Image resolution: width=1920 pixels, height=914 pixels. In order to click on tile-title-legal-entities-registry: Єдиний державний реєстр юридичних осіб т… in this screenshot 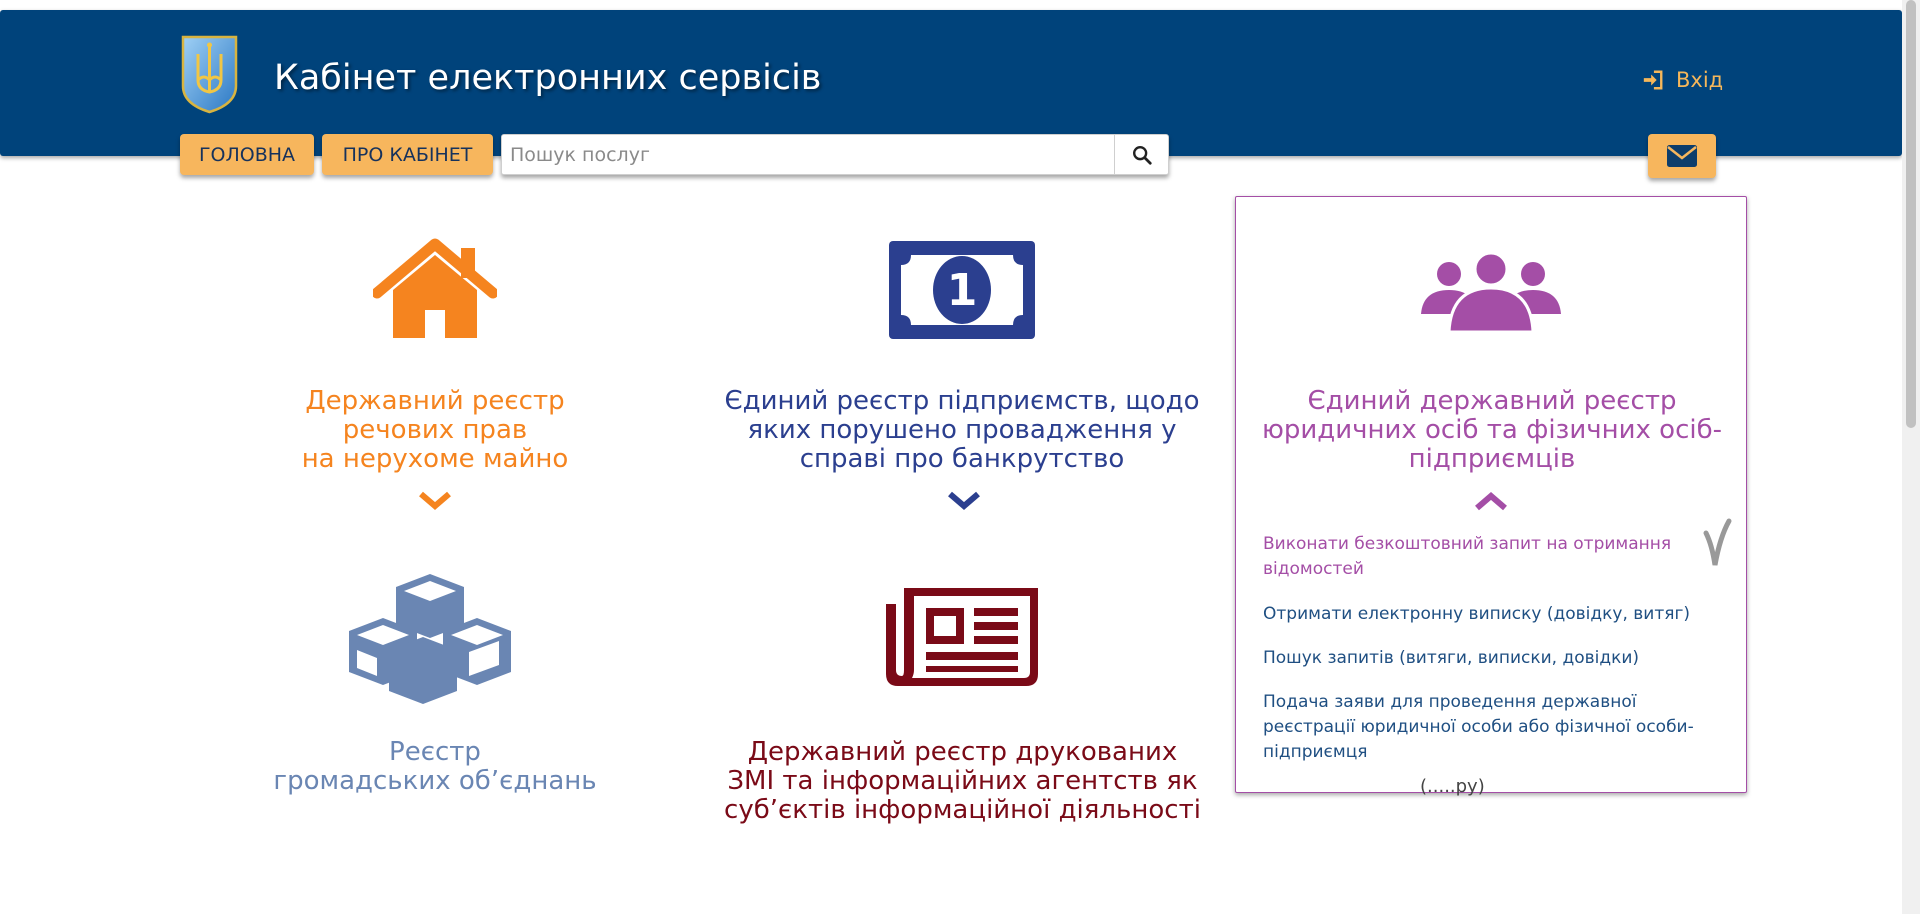, I will do `click(1492, 430)`.